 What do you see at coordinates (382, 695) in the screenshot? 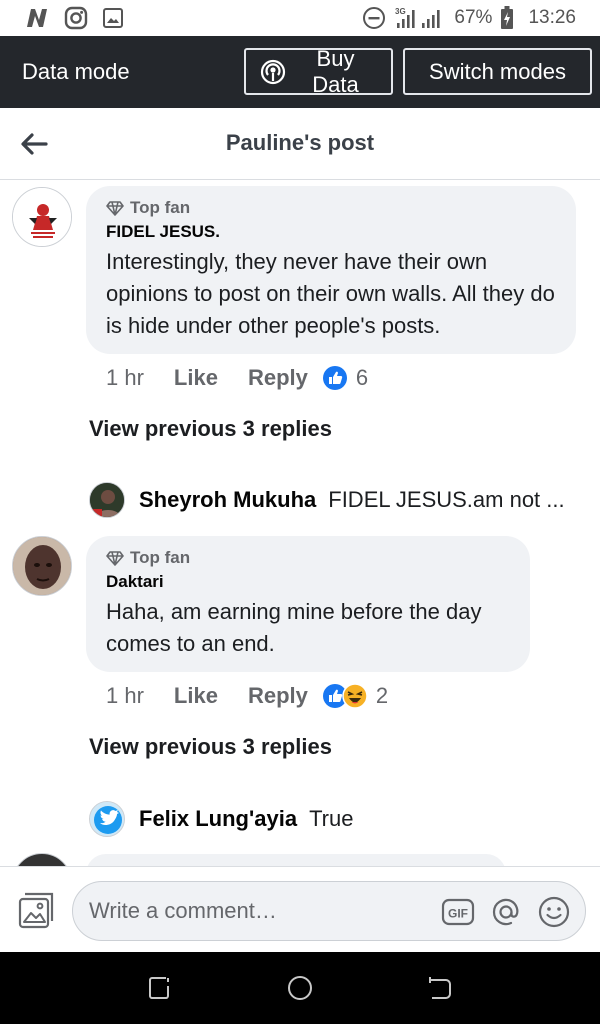
I see `reaction-count: 2` at bounding box center [382, 695].